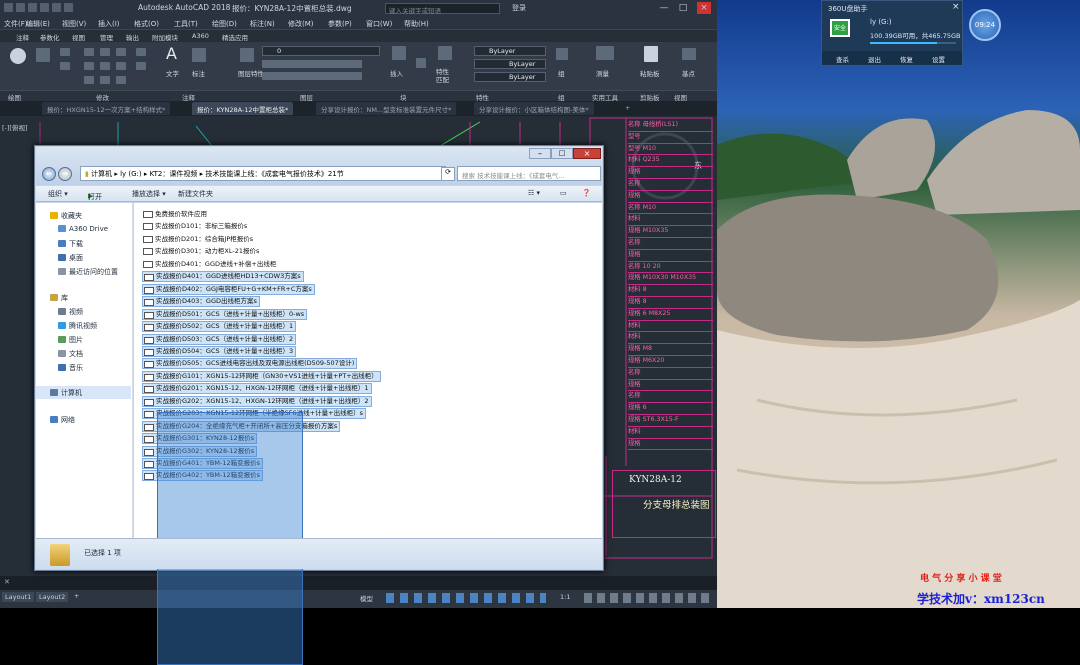 Image resolution: width=1080 pixels, height=665 pixels. I want to click on view-options-icon: ☷ ▾, so click(534, 193).